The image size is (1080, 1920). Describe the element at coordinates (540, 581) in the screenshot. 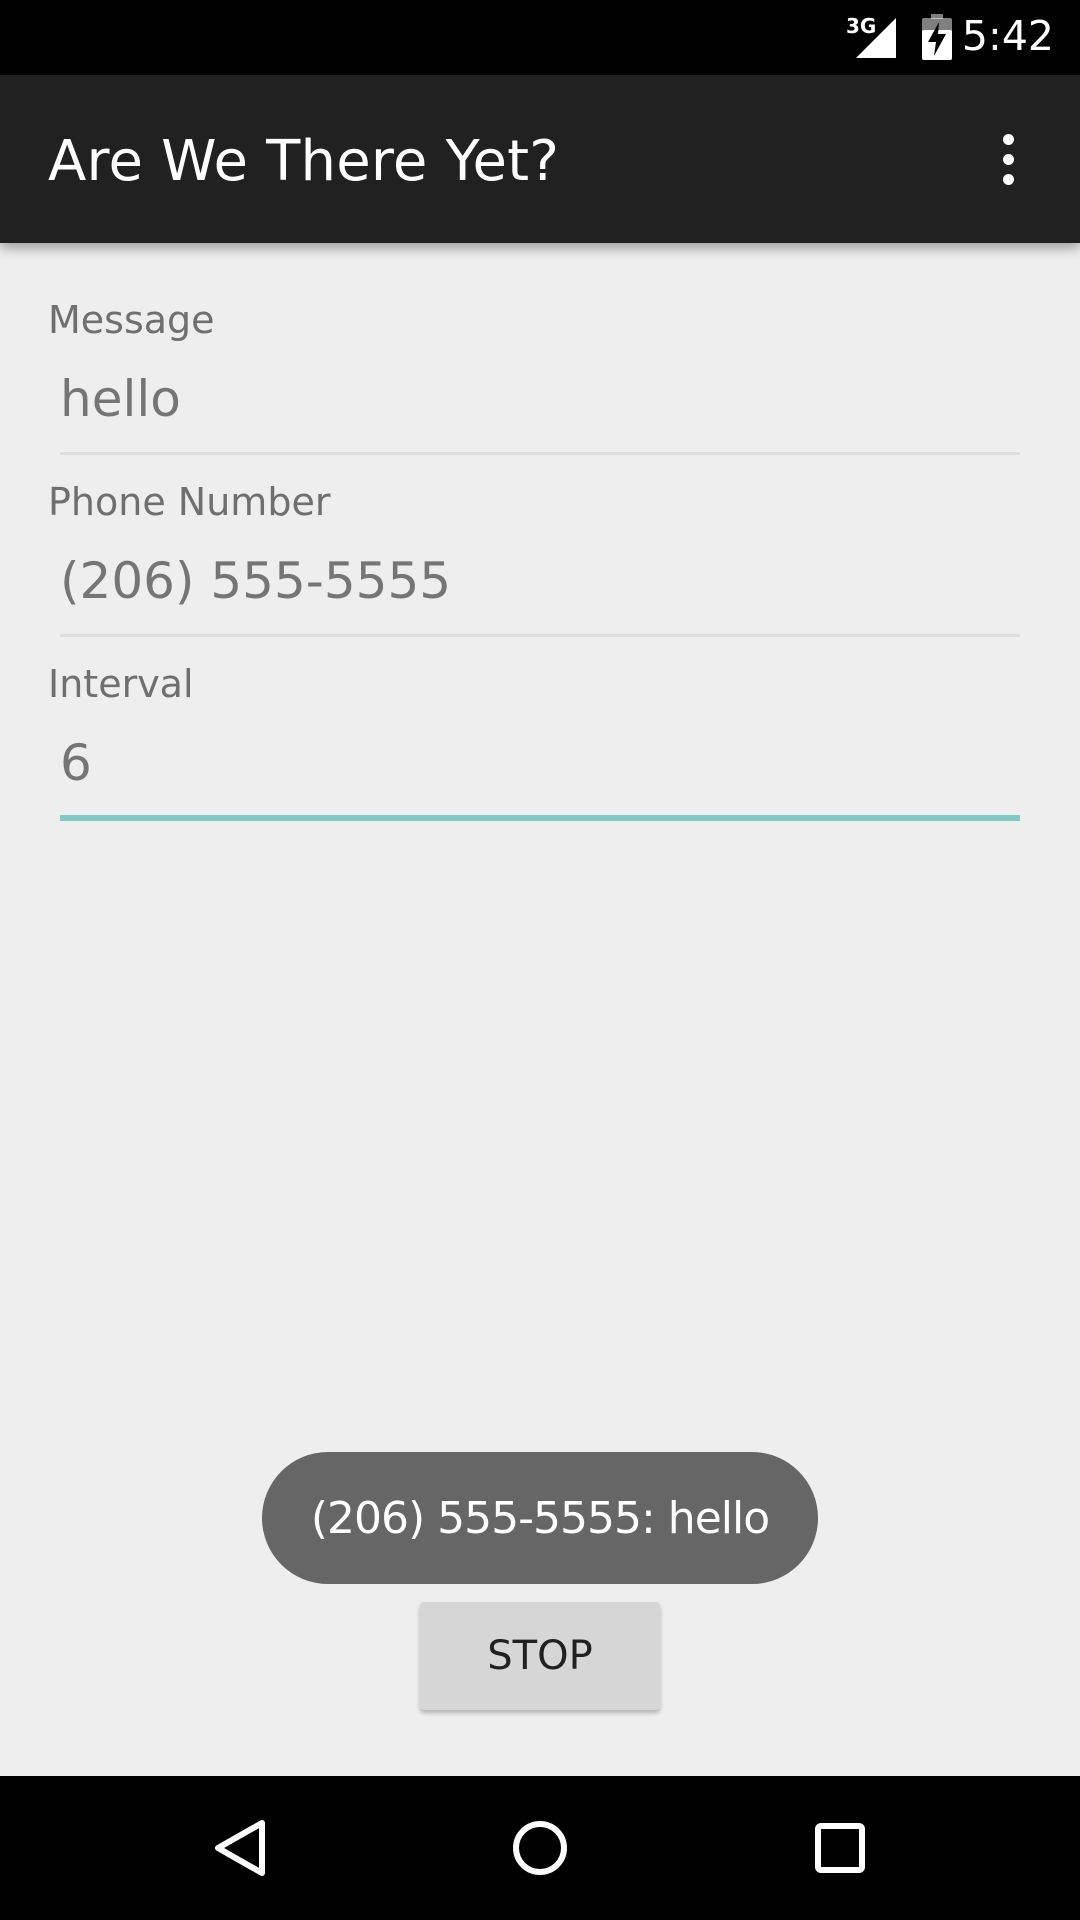

I see `phone-number-input` at that location.